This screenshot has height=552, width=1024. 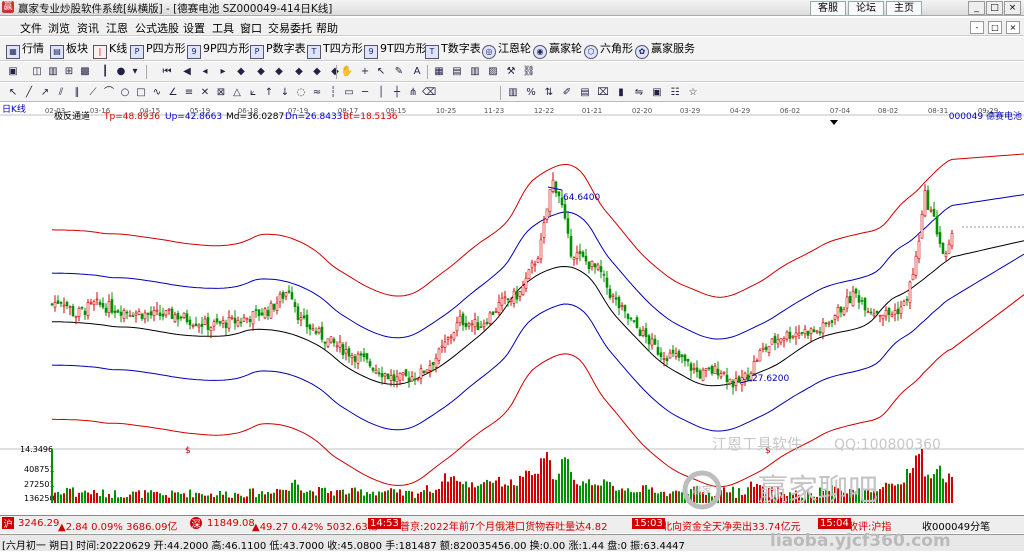 What do you see at coordinates (333, 92) in the screenshot?
I see `time-zone-icon: ┆` at bounding box center [333, 92].